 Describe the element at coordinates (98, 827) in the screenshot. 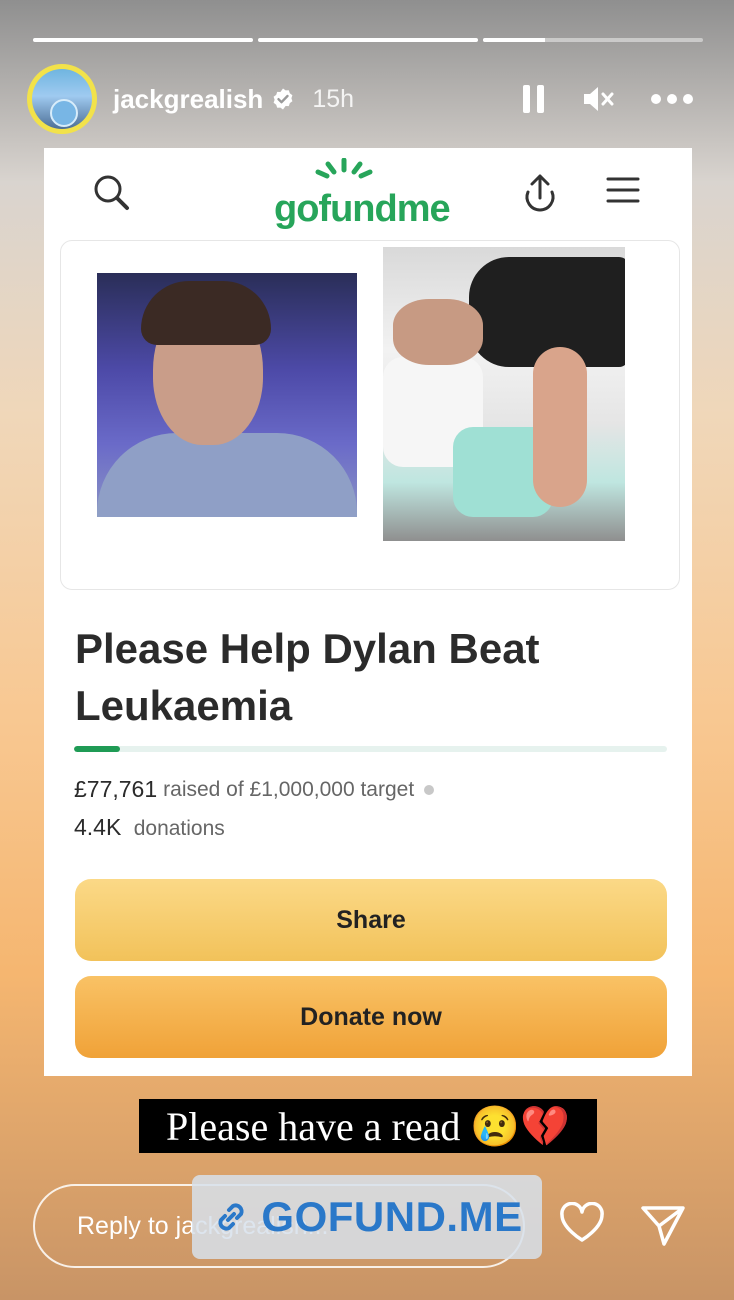

I see `donations-count: 4.4K` at that location.